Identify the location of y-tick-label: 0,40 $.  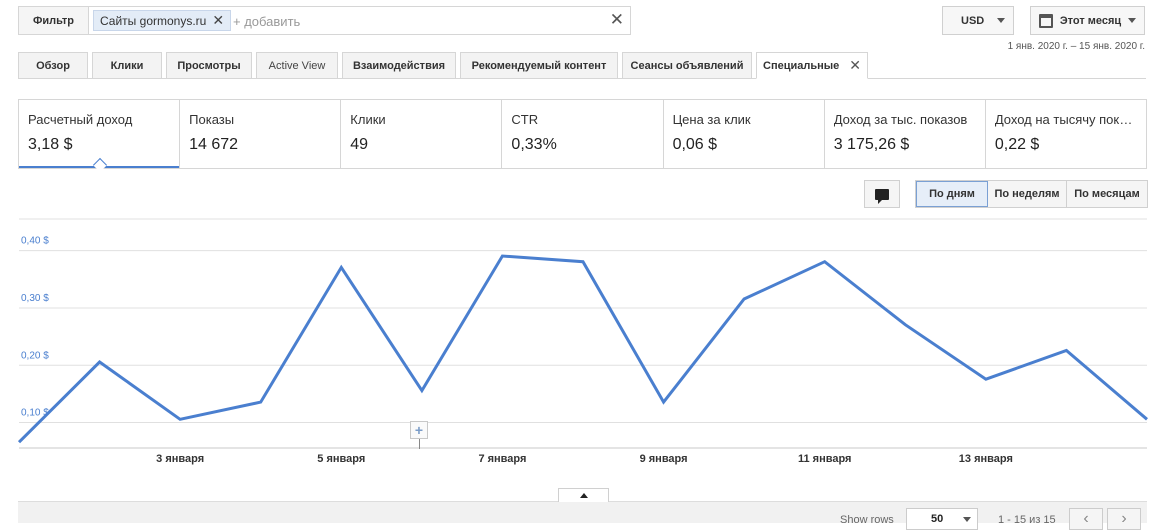
(35, 241).